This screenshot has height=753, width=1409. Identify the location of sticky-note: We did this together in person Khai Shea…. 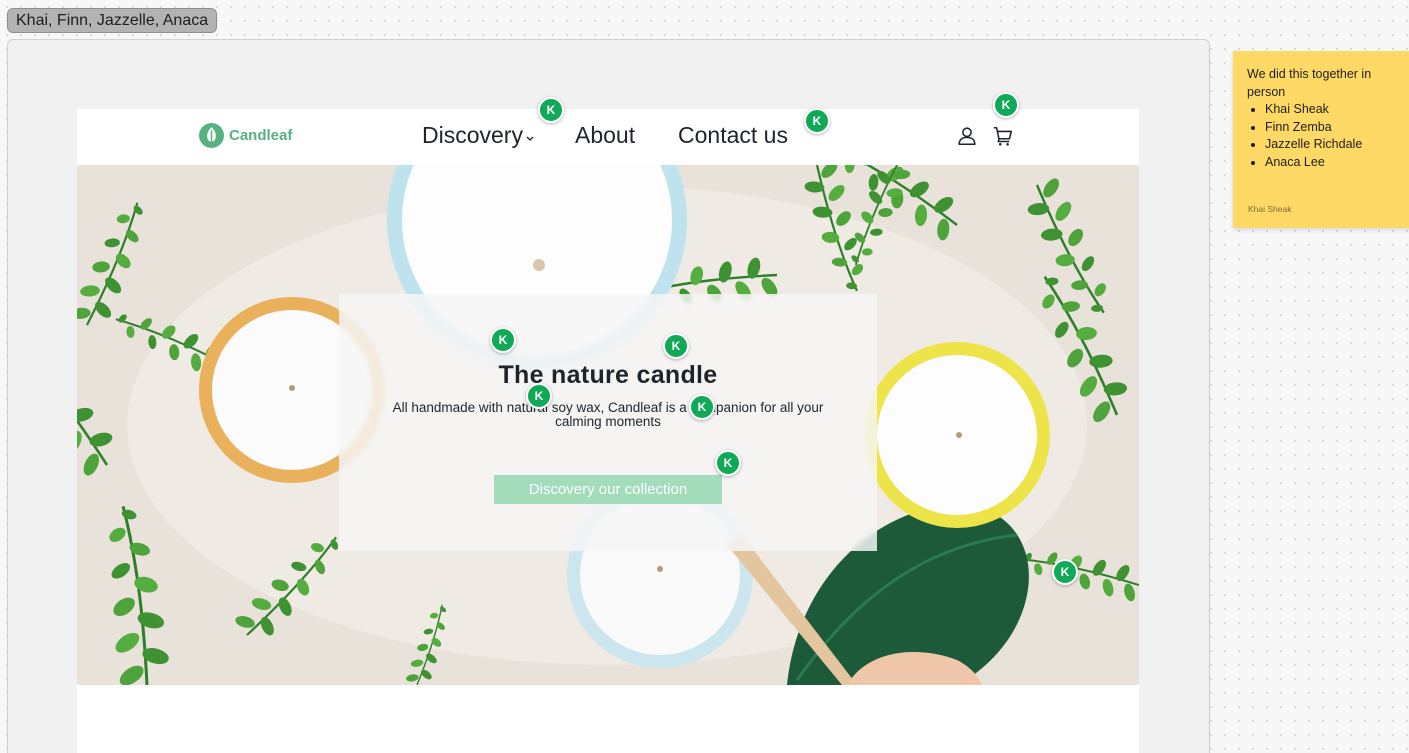
(1321, 139).